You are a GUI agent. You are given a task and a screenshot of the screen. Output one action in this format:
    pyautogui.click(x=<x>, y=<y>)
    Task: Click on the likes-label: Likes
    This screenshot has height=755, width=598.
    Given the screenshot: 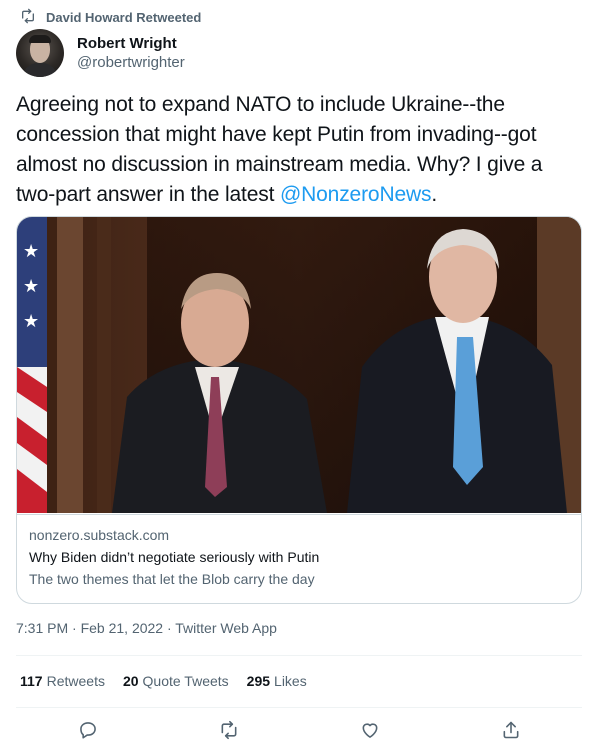 What is the action you would take?
    pyautogui.click(x=290, y=681)
    